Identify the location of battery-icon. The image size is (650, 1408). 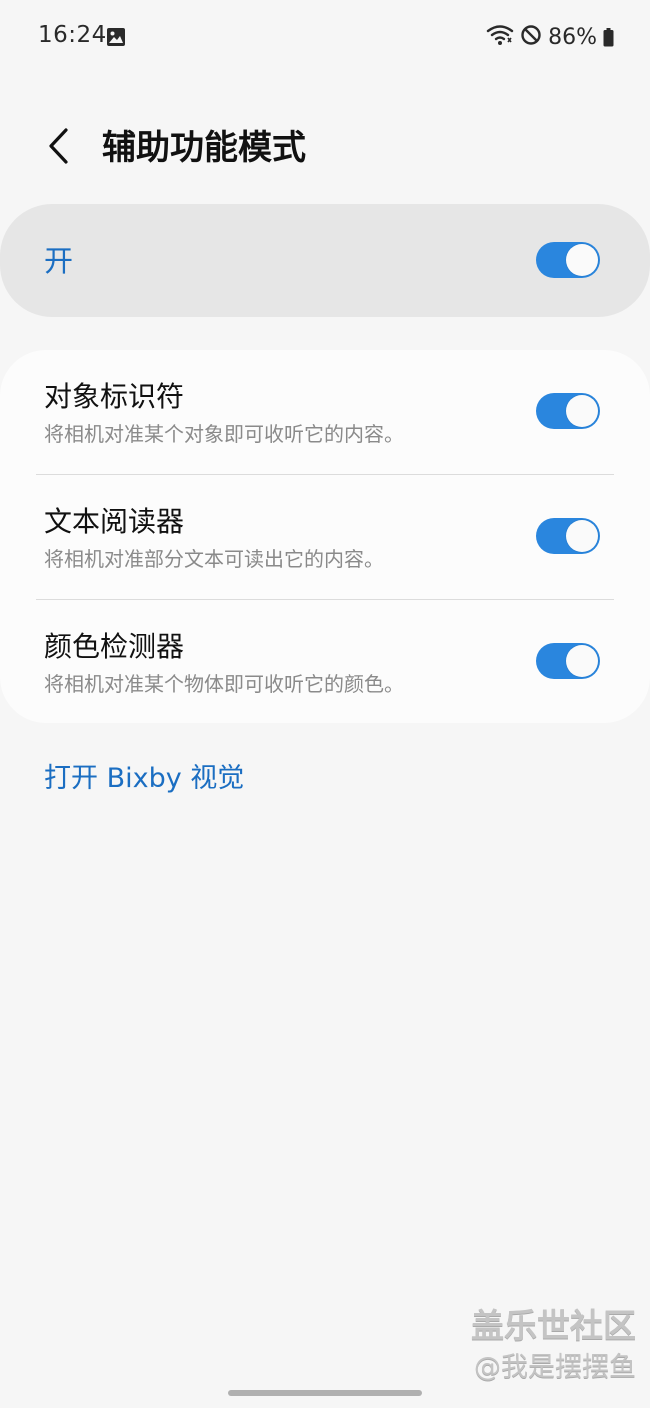
(608, 37).